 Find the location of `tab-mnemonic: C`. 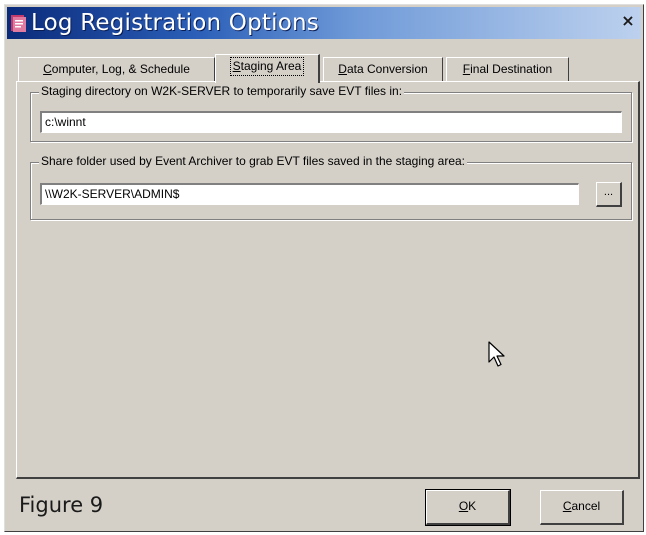

tab-mnemonic: C is located at coordinates (47, 69).